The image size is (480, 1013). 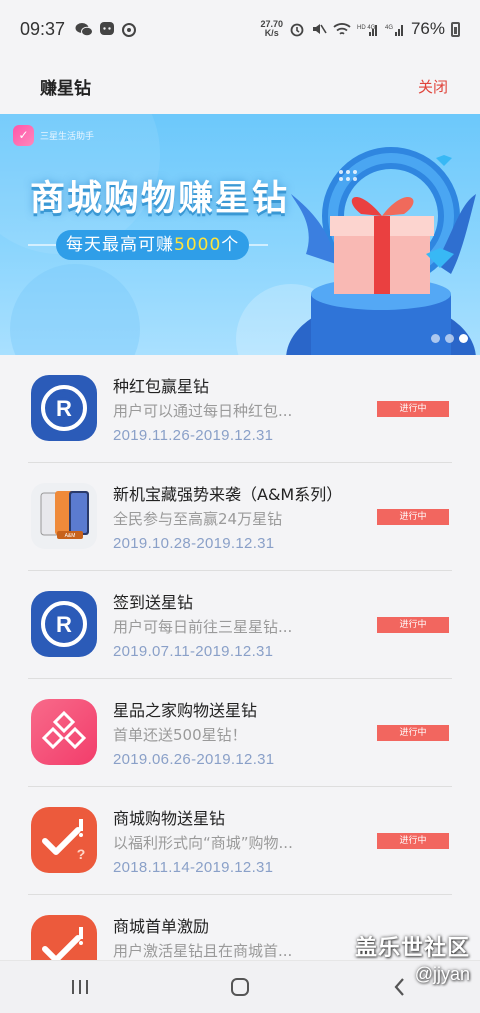 What do you see at coordinates (64, 516) in the screenshot?
I see `phone-product-icon: A&M` at bounding box center [64, 516].